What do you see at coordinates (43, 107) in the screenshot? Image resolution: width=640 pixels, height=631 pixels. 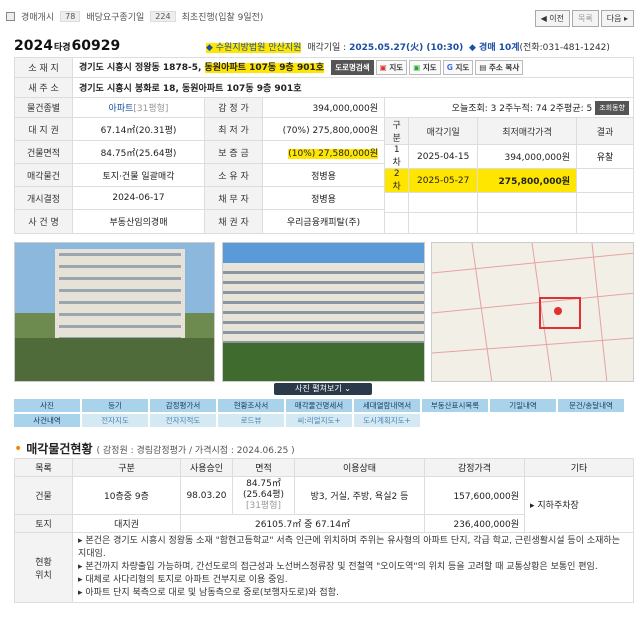 I see `row-label: 물건종별` at bounding box center [43, 107].